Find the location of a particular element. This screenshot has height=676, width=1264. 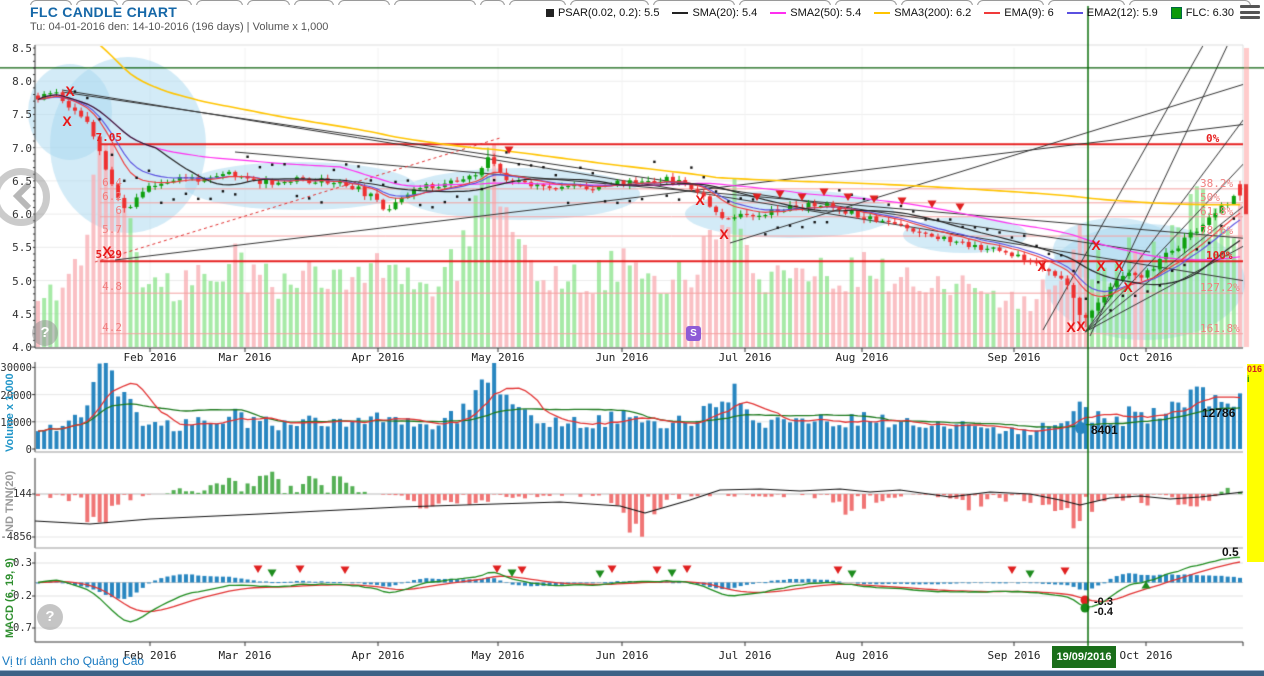

fib-percent-label: 127.2% is located at coordinates (1220, 288).